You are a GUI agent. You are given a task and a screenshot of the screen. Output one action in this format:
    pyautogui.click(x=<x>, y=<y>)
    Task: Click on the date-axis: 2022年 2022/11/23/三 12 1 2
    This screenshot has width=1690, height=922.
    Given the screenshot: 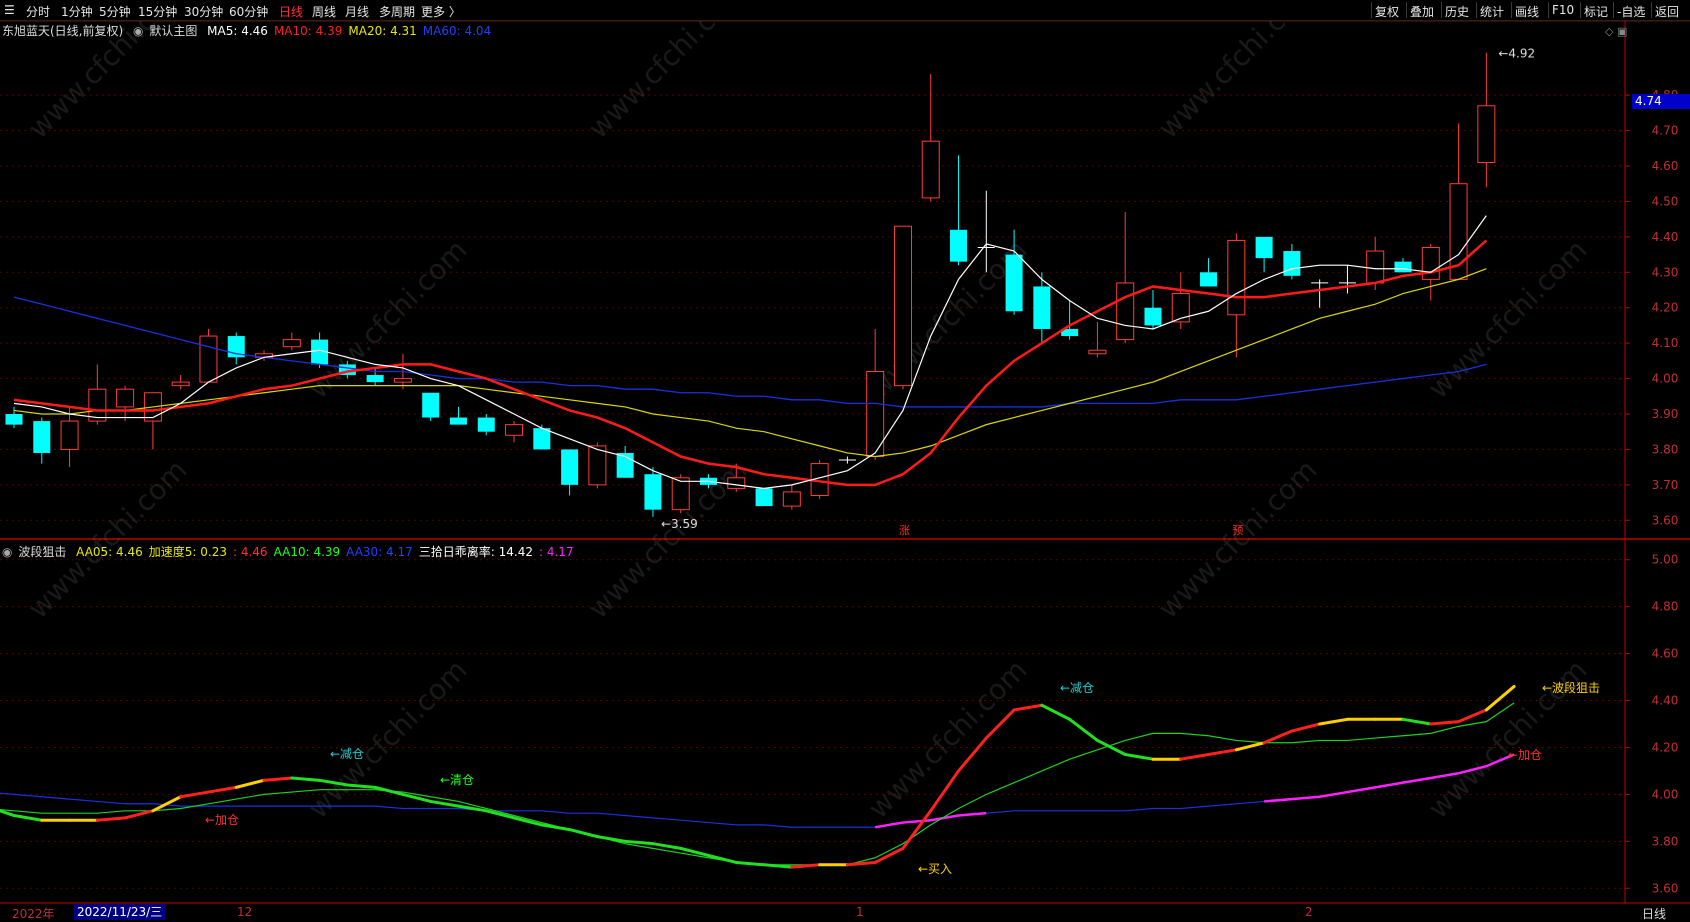 What is the action you would take?
    pyautogui.click(x=845, y=912)
    